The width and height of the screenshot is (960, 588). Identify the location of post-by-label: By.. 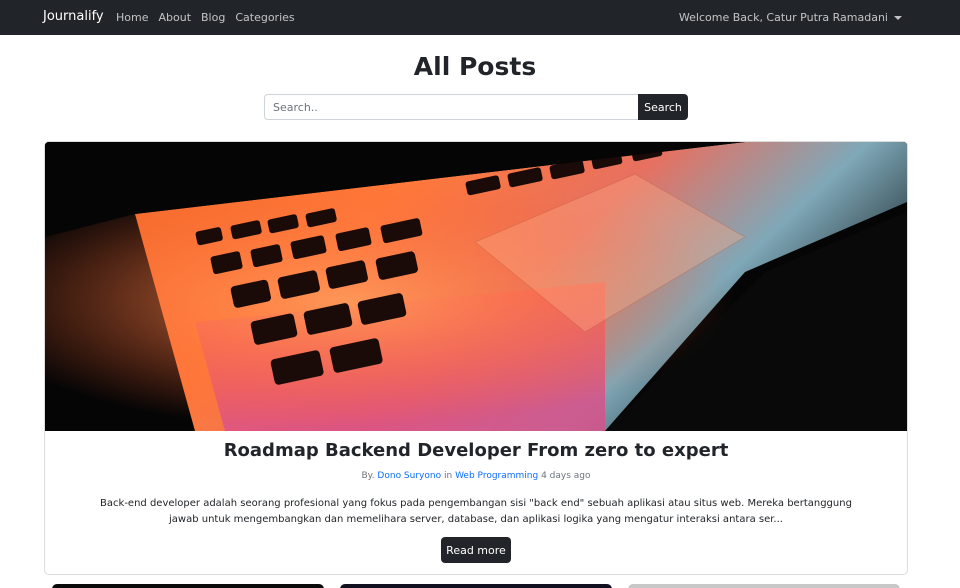
(368, 476).